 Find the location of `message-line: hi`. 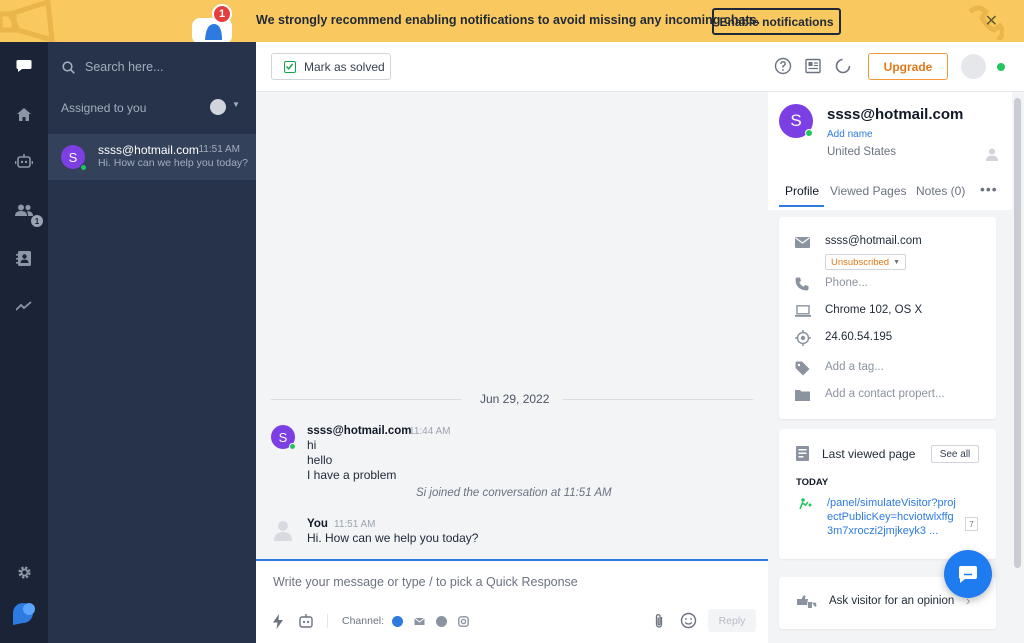

message-line: hi is located at coordinates (312, 445).